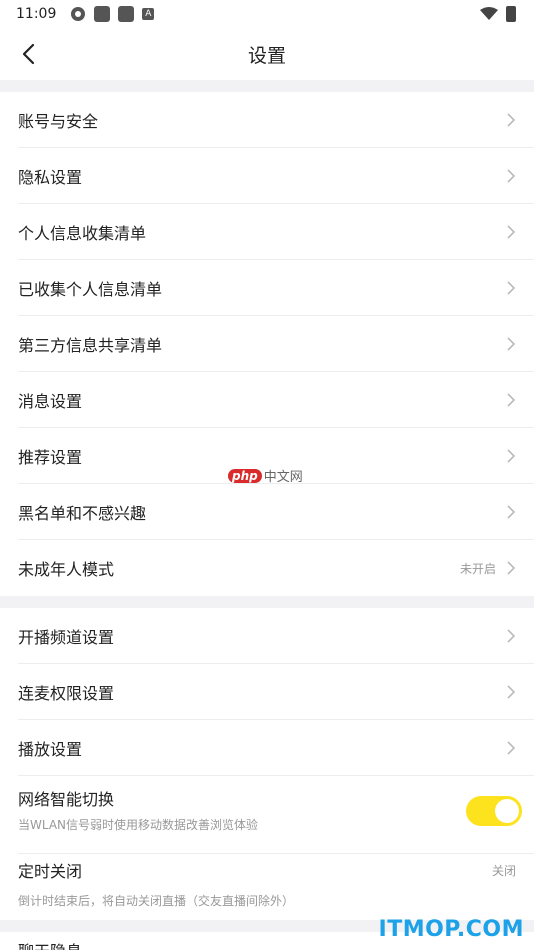 The height and width of the screenshot is (950, 534). I want to click on setting-live-channel: 开播频道设置, so click(276, 636).